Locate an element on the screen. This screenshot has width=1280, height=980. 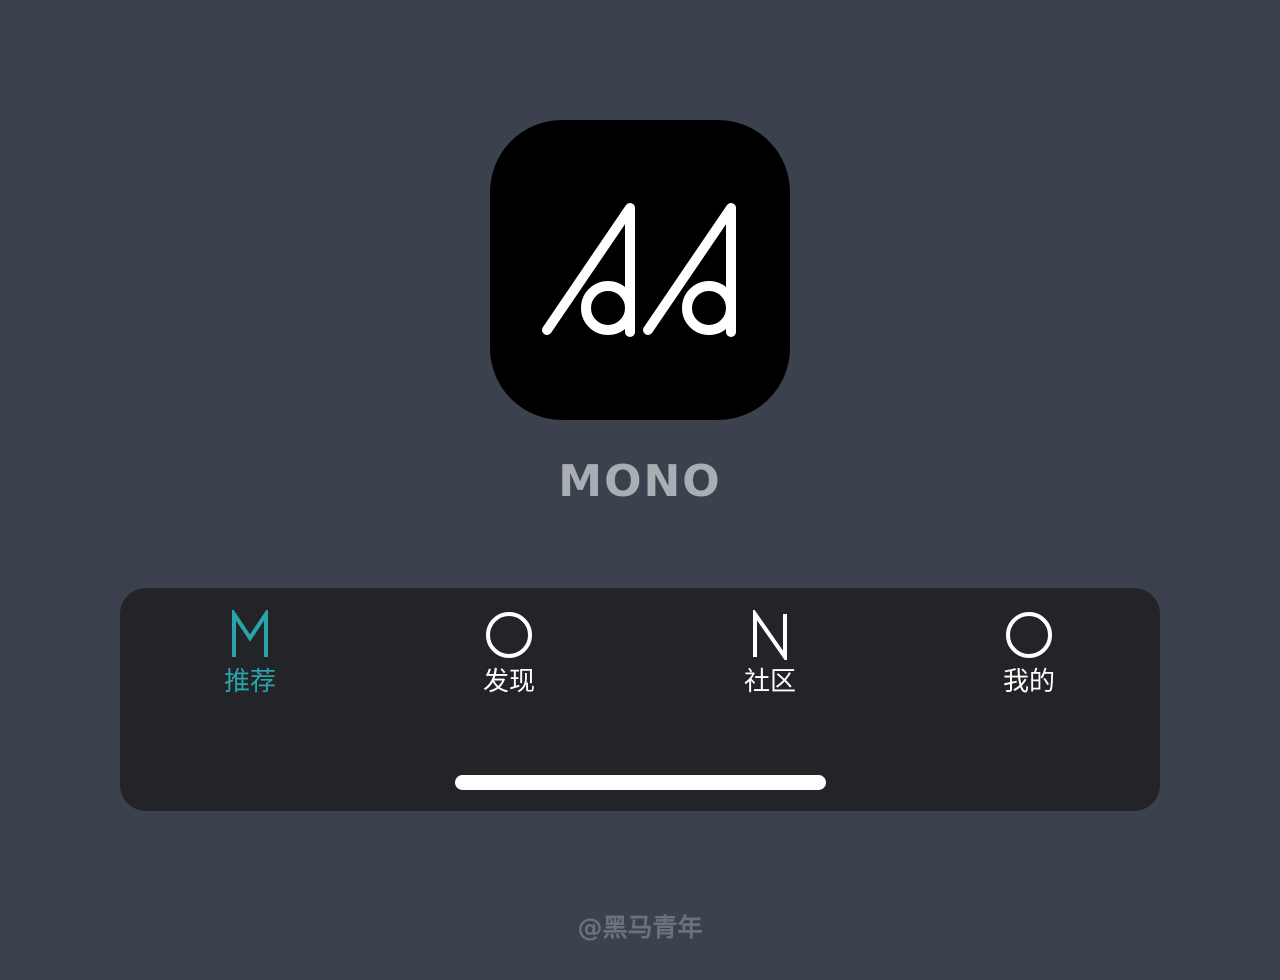
tab-community: 社区 is located at coordinates (770, 656).